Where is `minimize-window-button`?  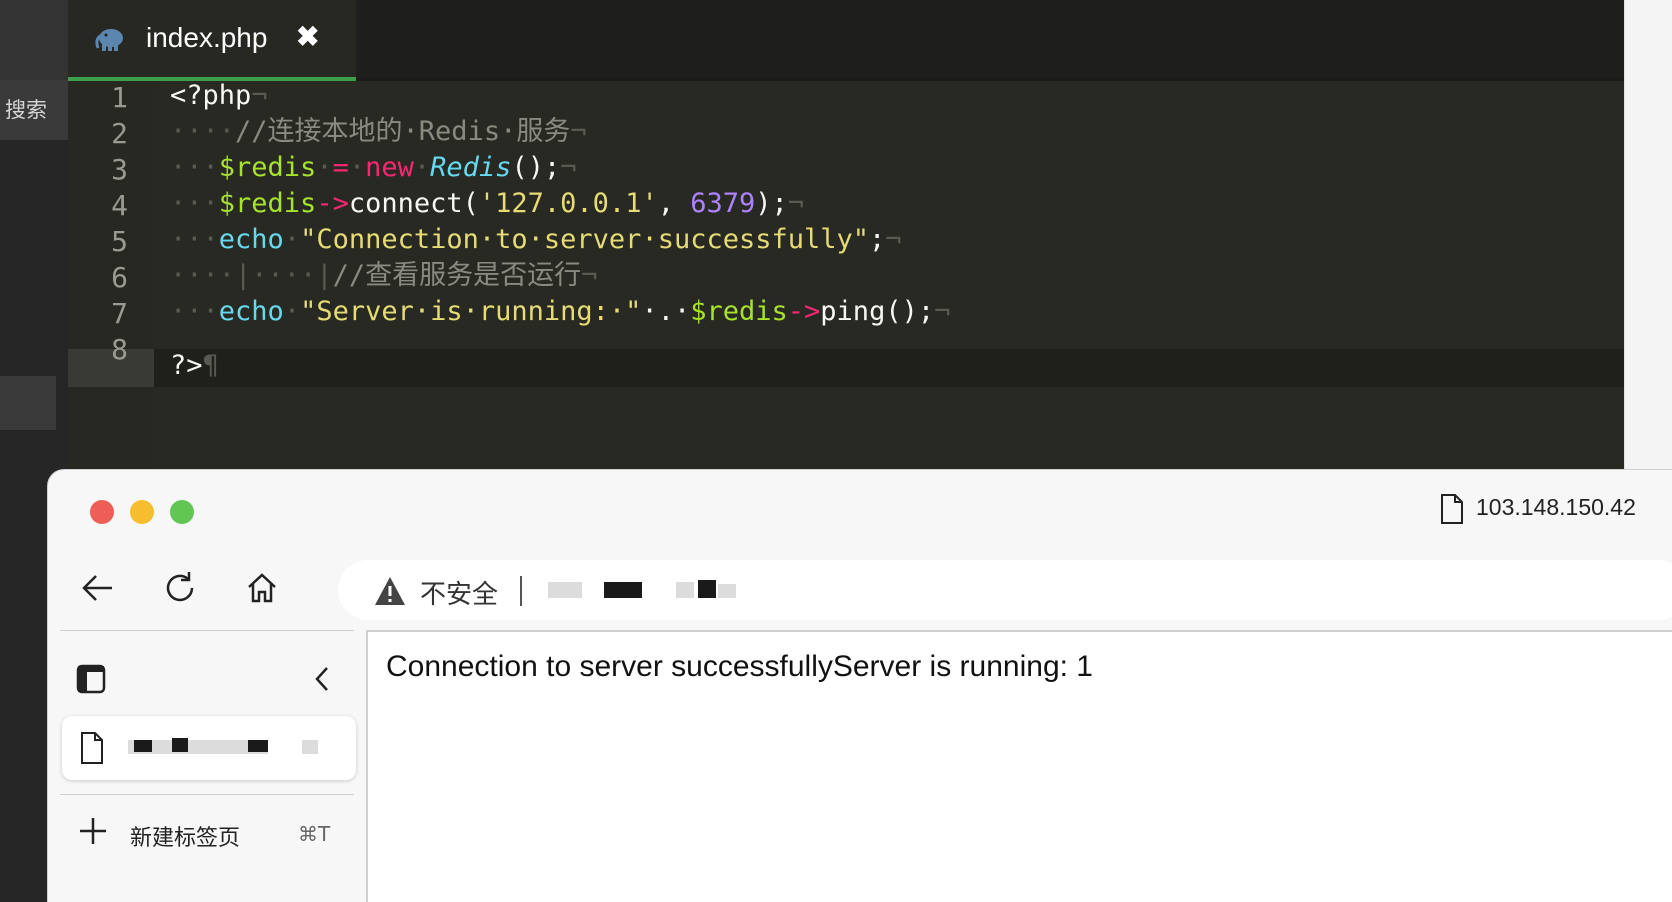
minimize-window-button is located at coordinates (142, 512).